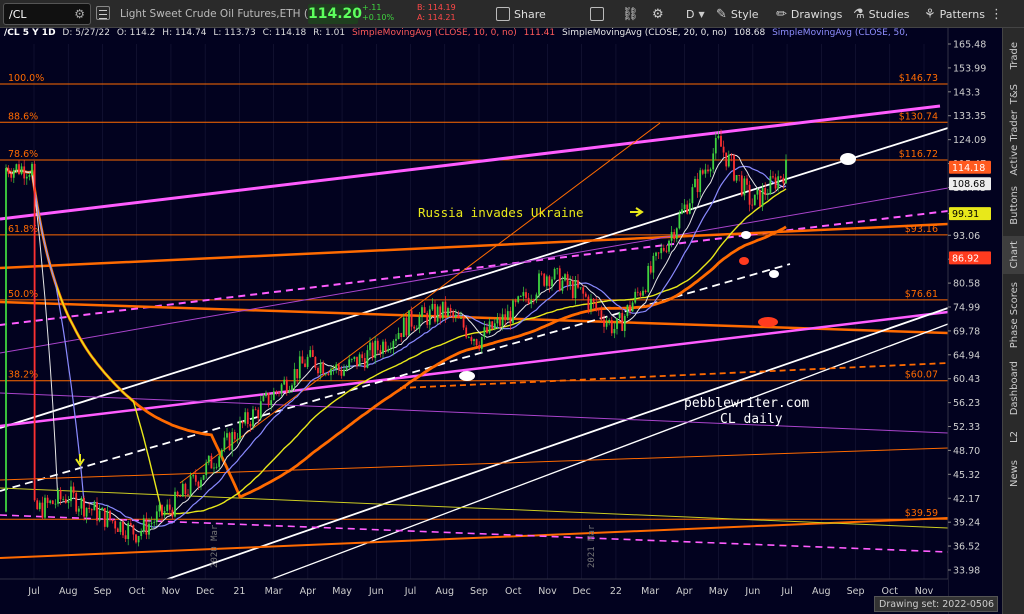  Describe the element at coordinates (719, 591) in the screenshot. I see `date-tick-label: May` at that location.